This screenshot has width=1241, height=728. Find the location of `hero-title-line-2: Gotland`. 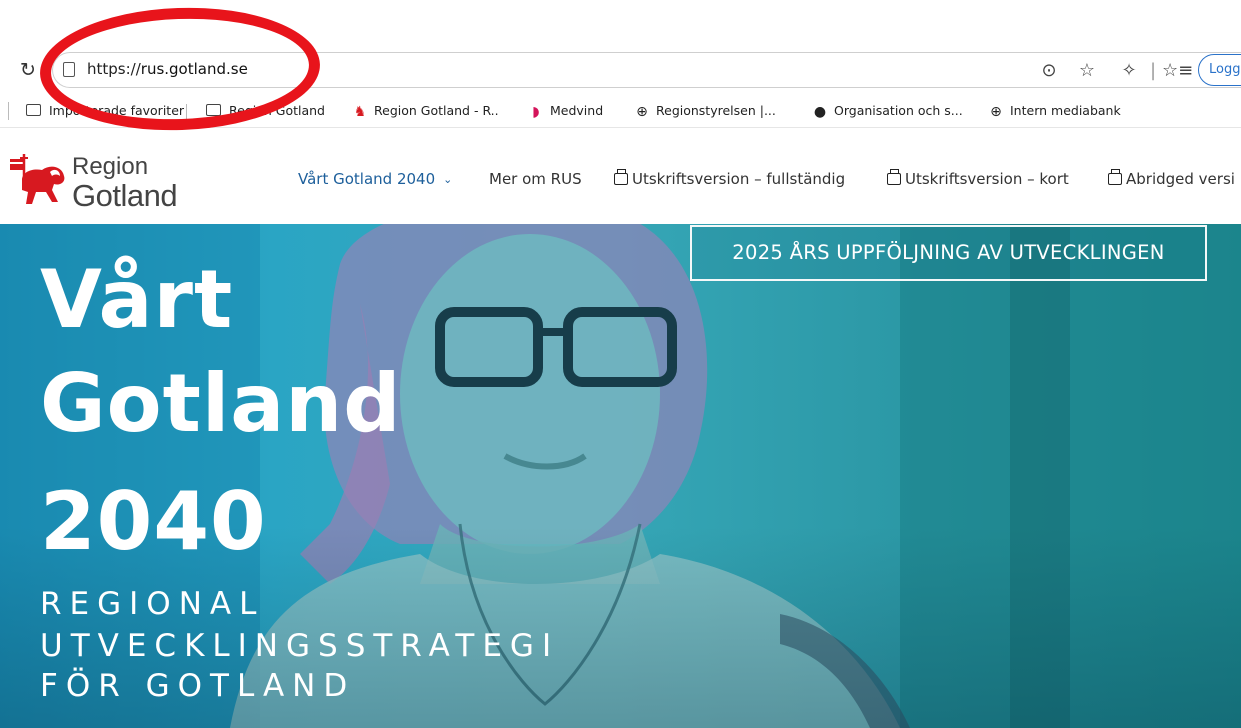

hero-title-line-2: Gotland is located at coordinates (221, 403).